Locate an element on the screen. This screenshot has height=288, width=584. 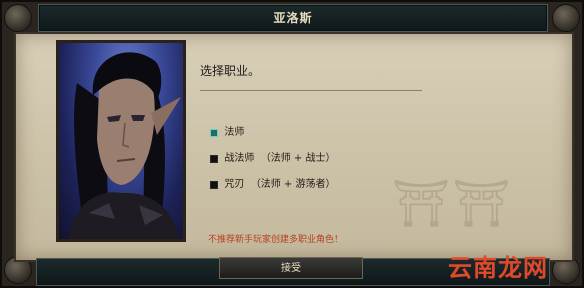
accept-button: 接受 is located at coordinates (291, 268).